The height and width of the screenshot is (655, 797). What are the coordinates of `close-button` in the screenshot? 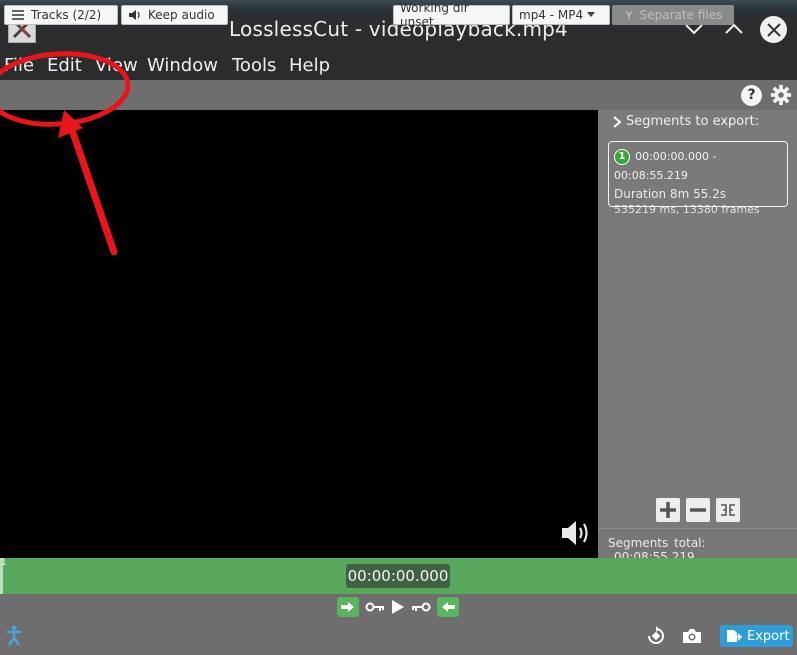 It's located at (773, 29).